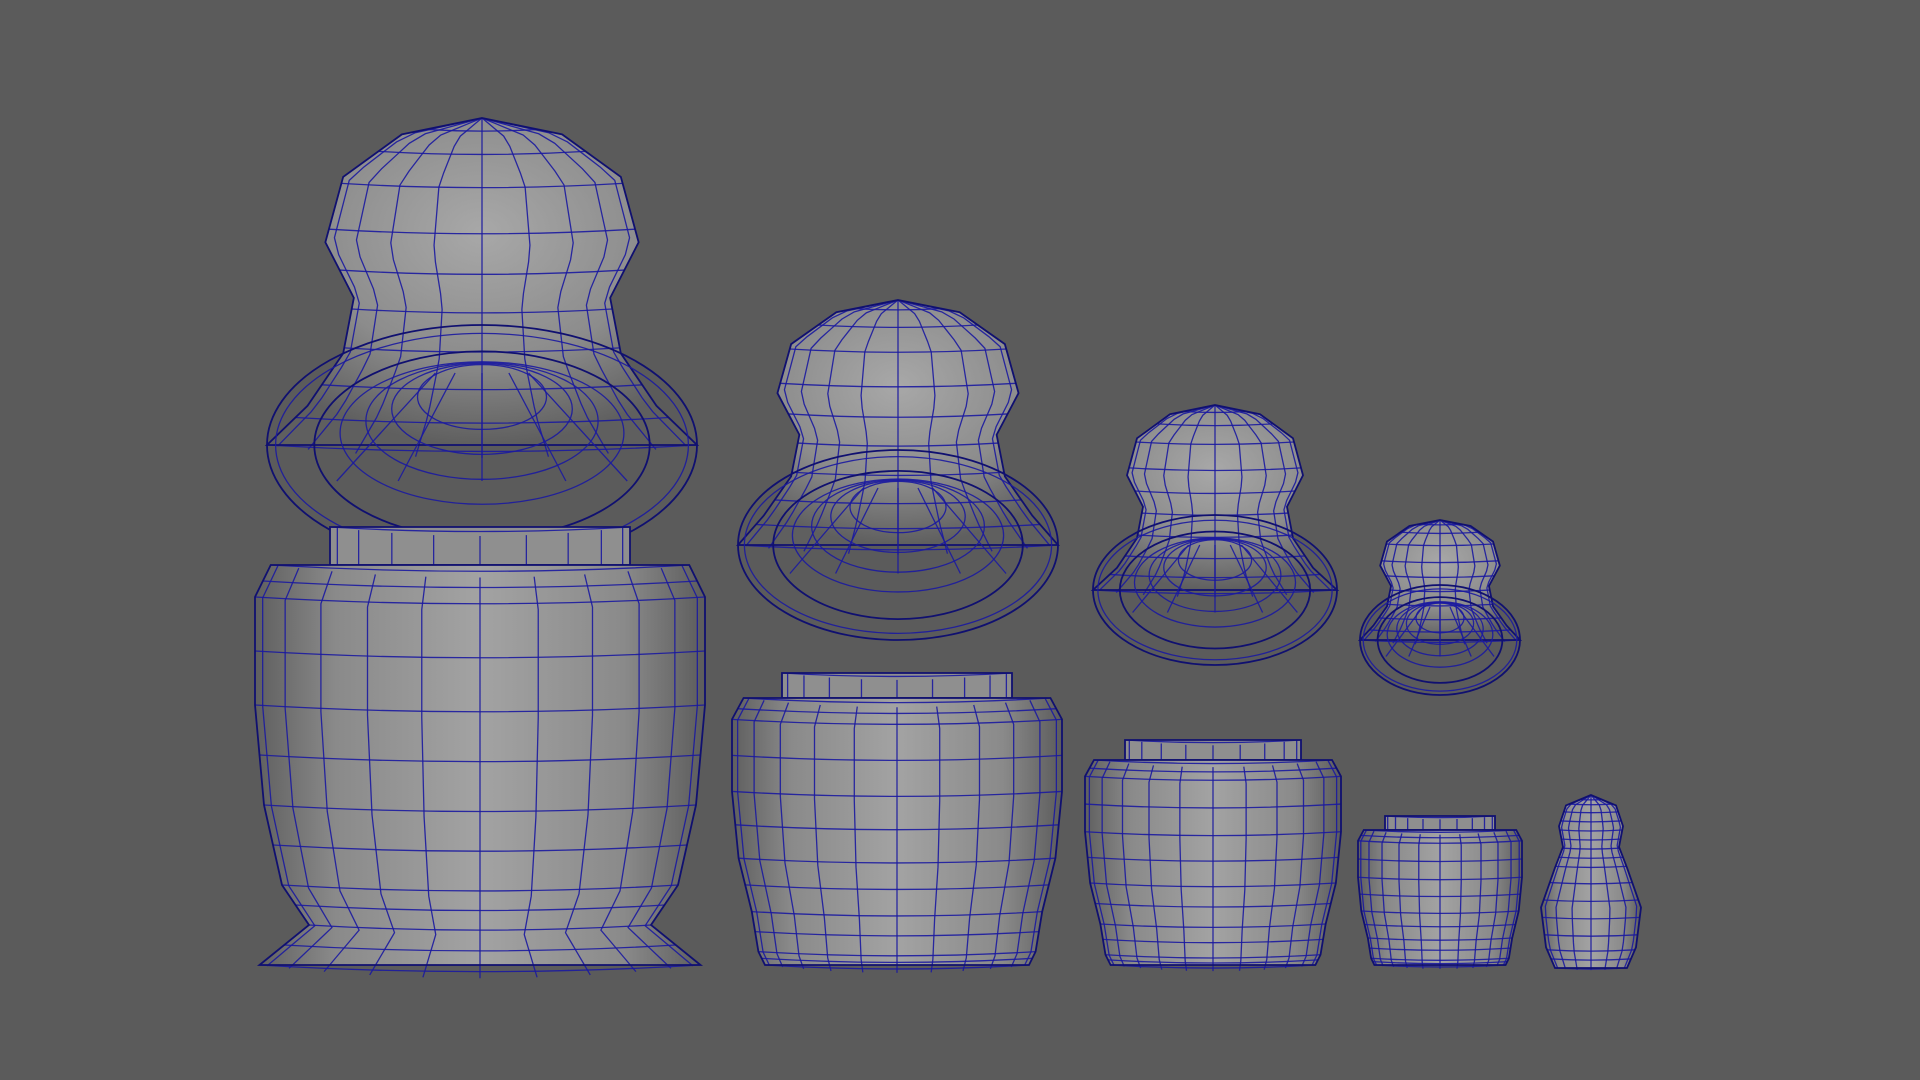 This screenshot has width=1920, height=1080. What do you see at coordinates (897, 822) in the screenshot?
I see `doll-2-body` at bounding box center [897, 822].